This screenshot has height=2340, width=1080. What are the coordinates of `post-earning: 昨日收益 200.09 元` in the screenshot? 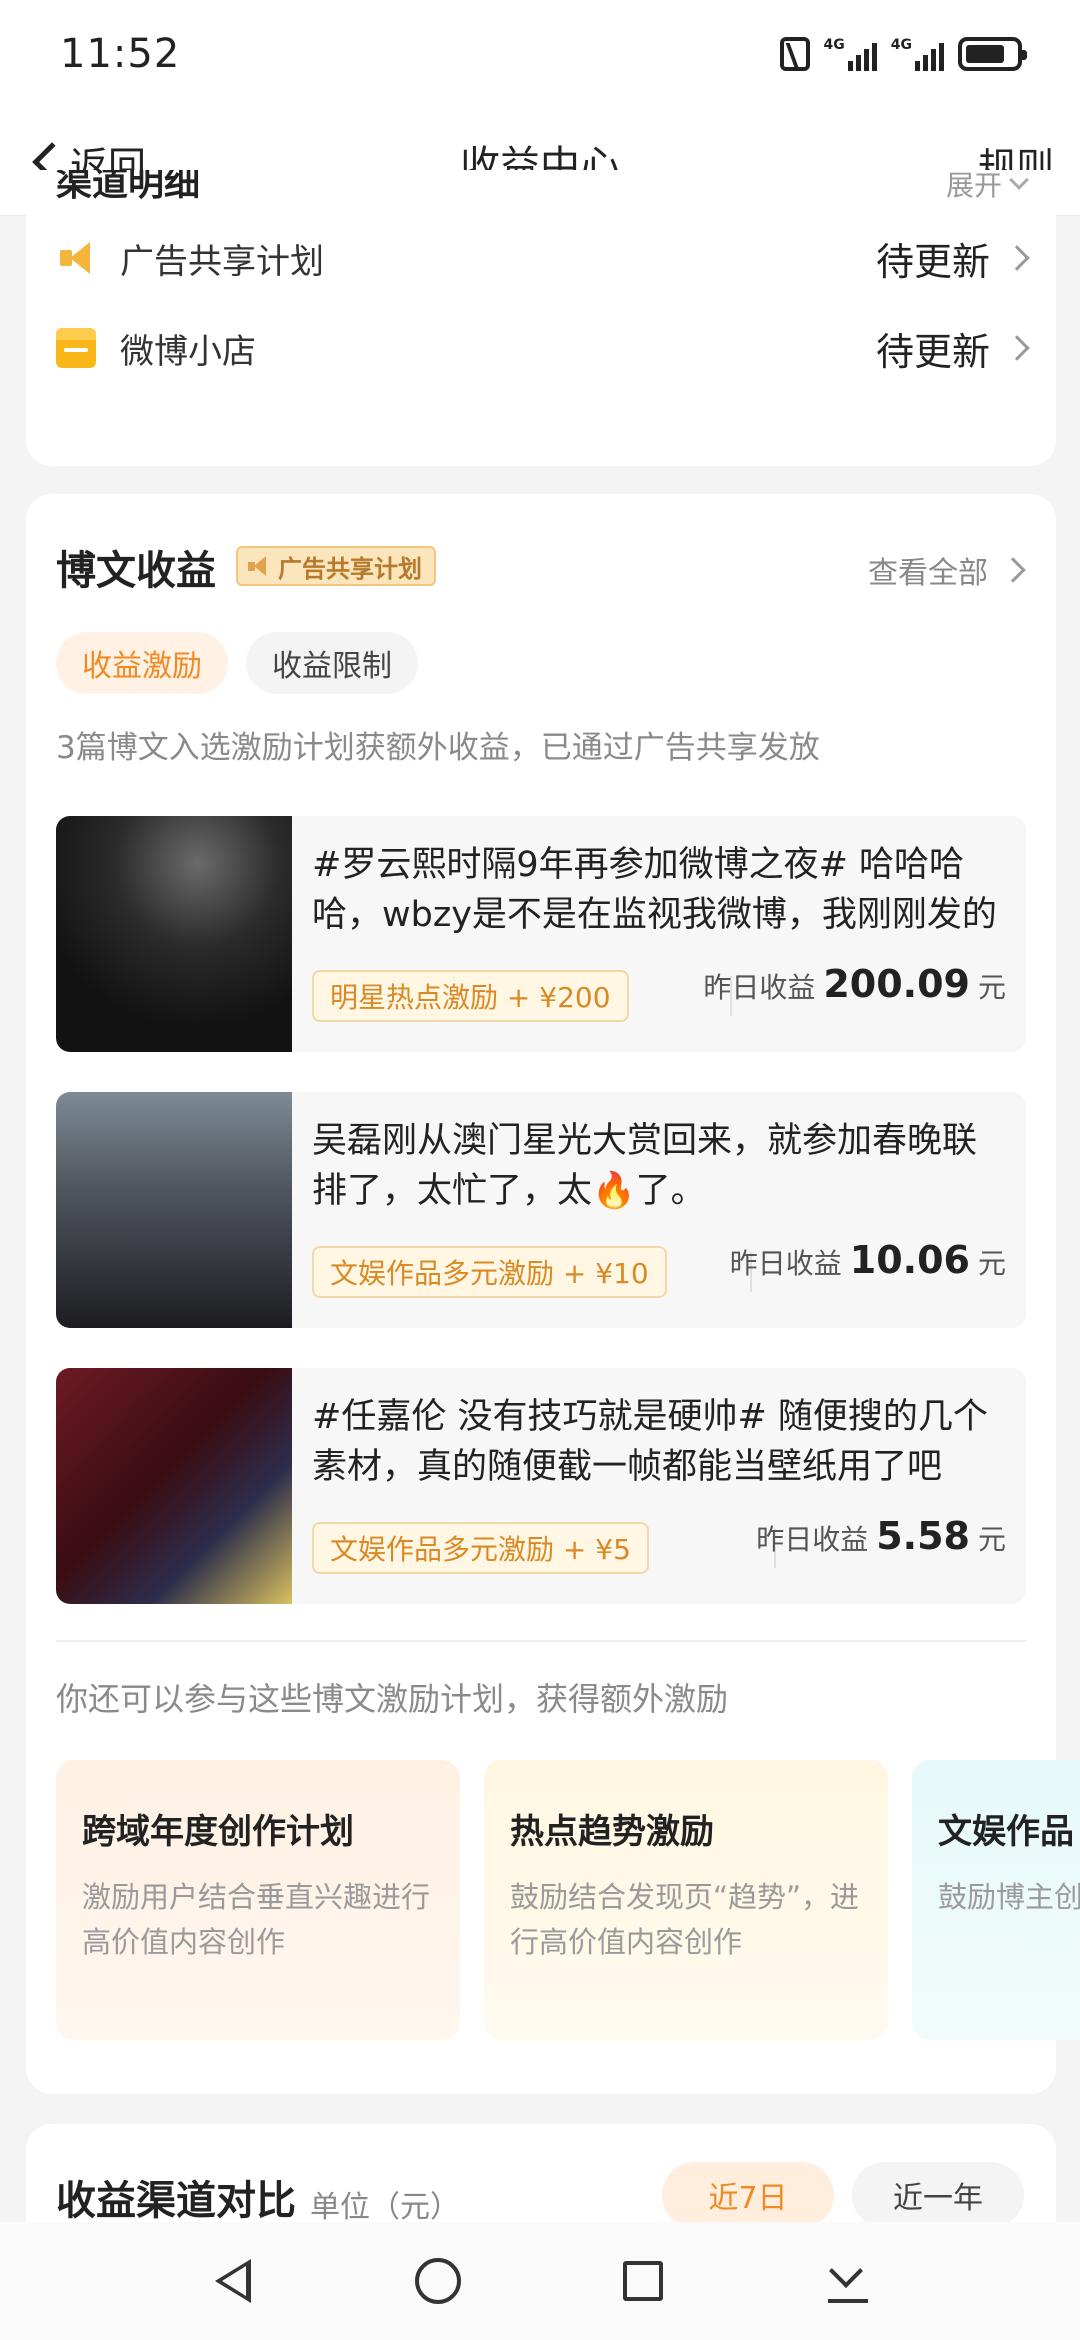 It's located at (854, 984).